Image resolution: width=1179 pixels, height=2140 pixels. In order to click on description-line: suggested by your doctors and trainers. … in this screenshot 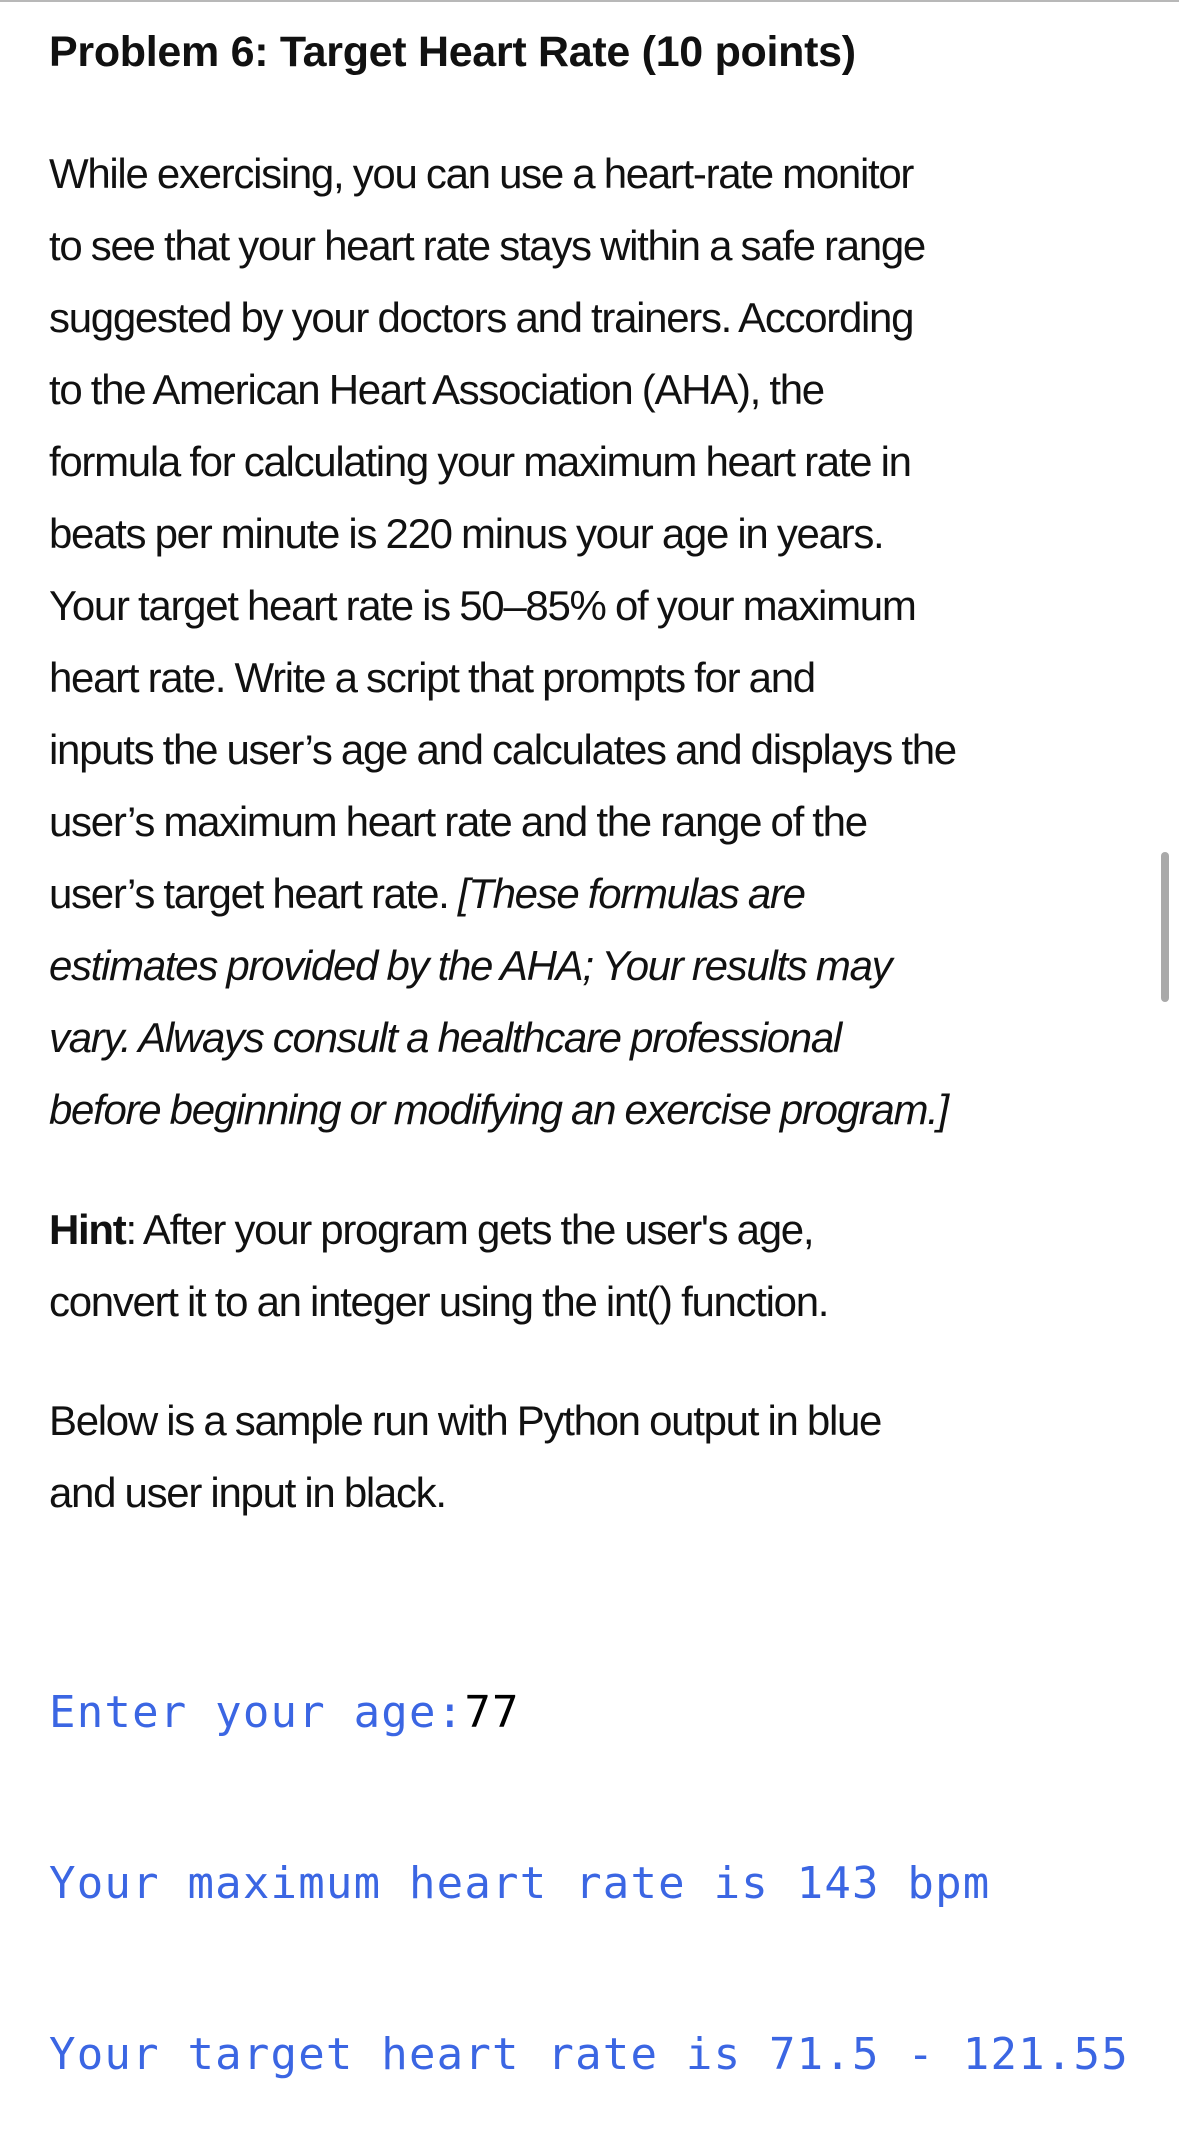, I will do `click(481, 317)`.